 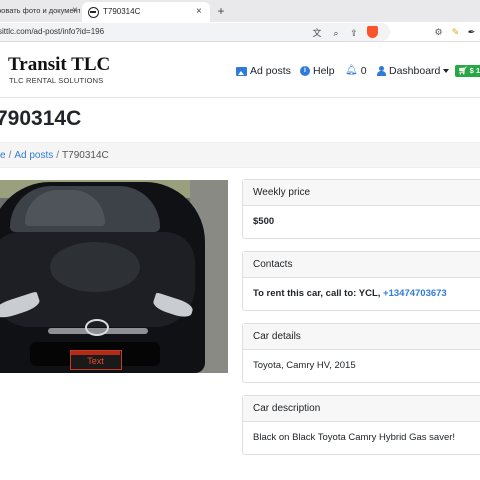 What do you see at coordinates (264, 221) in the screenshot?
I see `weekly-price-value: $500` at bounding box center [264, 221].